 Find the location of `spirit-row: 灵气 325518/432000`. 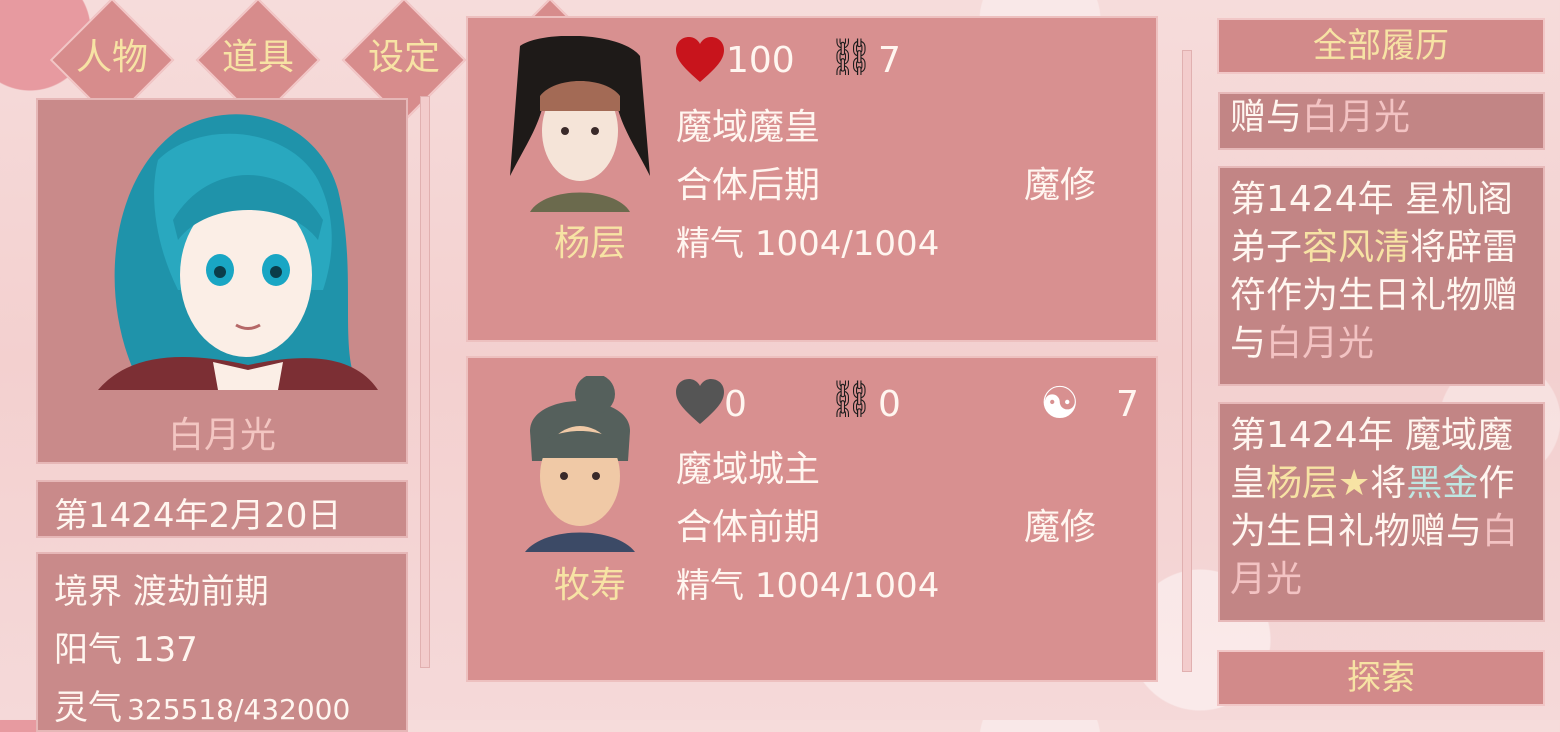

spirit-row: 灵气 325518/432000 is located at coordinates (202, 704).